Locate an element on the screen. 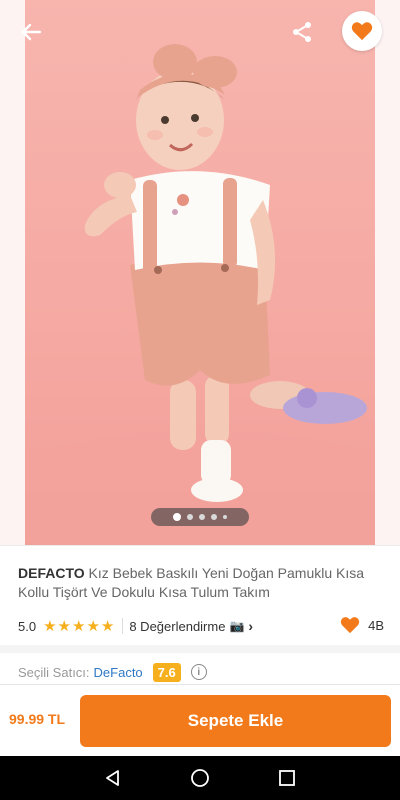 Image resolution: width=400 pixels, height=800 pixels. add-to-cart-button: Sepete Ekle is located at coordinates (235, 721).